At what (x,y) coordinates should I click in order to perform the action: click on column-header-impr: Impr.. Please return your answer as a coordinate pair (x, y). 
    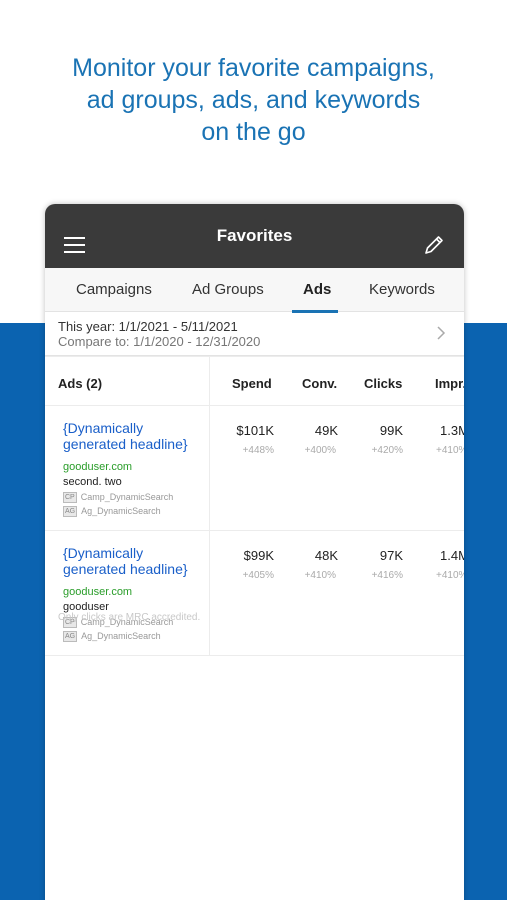
    Looking at the image, I should click on (449, 383).